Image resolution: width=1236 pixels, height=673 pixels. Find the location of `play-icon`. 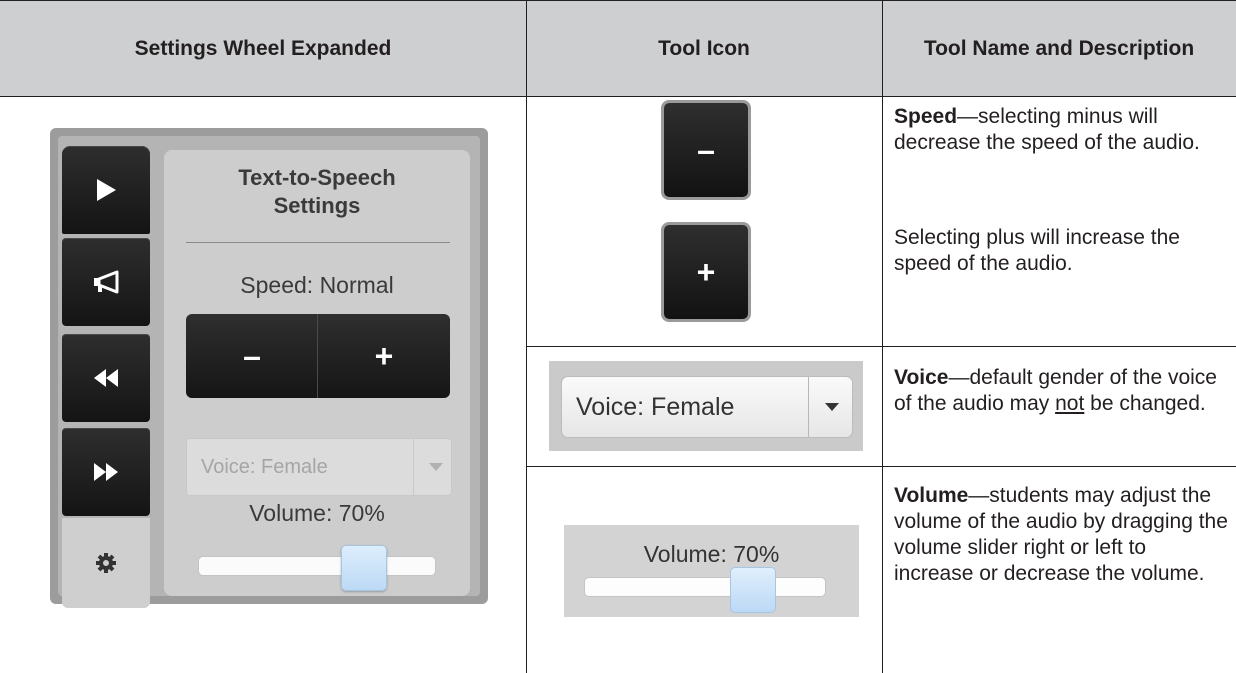

play-icon is located at coordinates (106, 190).